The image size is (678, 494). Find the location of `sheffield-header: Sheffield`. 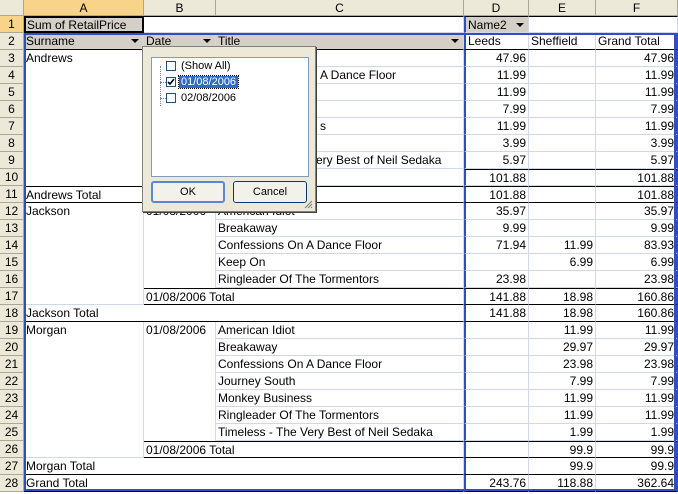

sheffield-header: Sheffield is located at coordinates (562, 41).